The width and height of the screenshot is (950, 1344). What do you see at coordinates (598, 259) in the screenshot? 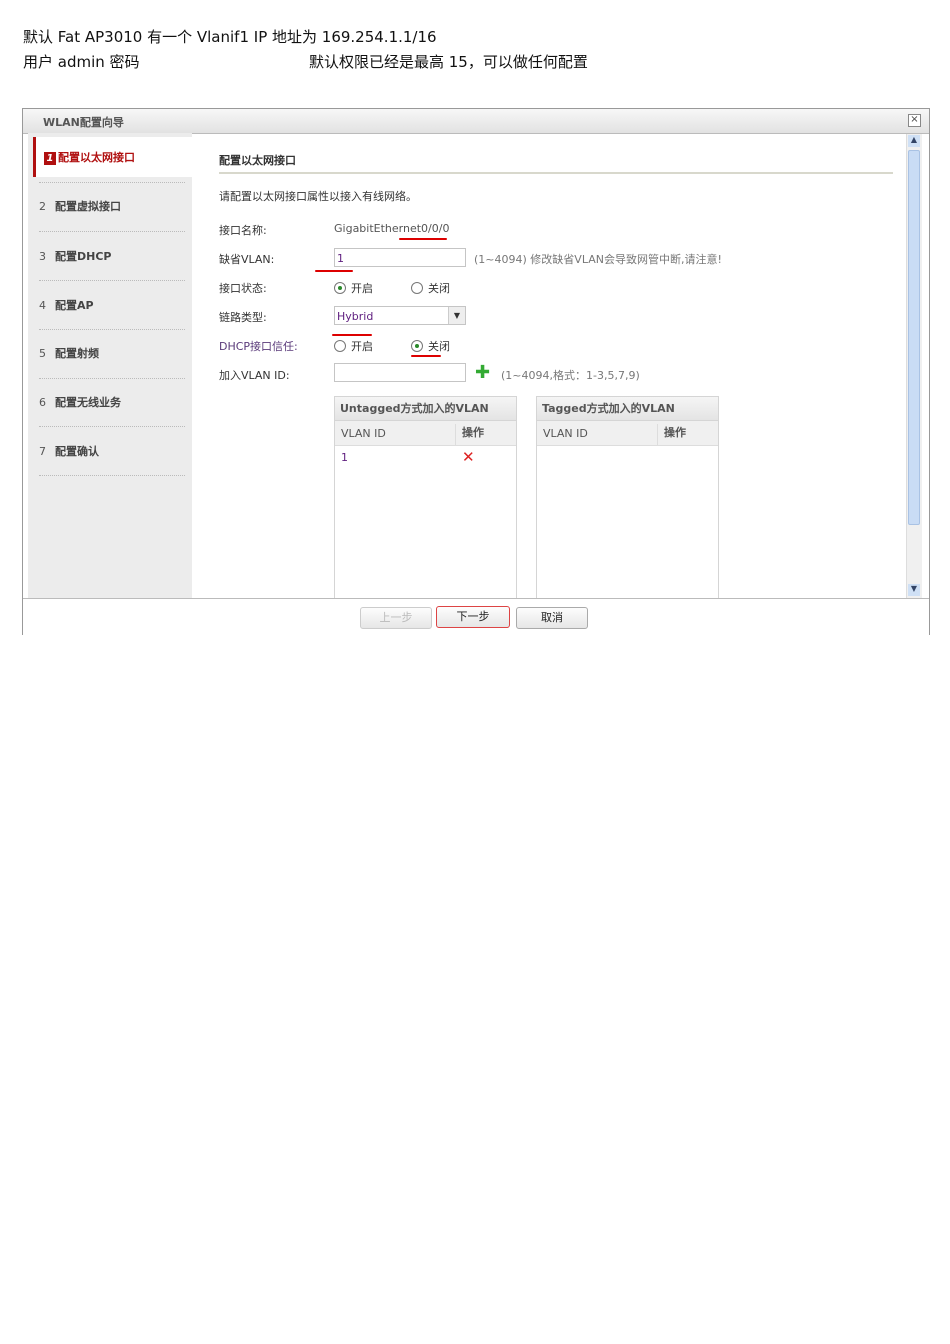
I see `vlan-hint: (1~4094) 修改缺省VLAN会导致网管中断,请注意!` at bounding box center [598, 259].